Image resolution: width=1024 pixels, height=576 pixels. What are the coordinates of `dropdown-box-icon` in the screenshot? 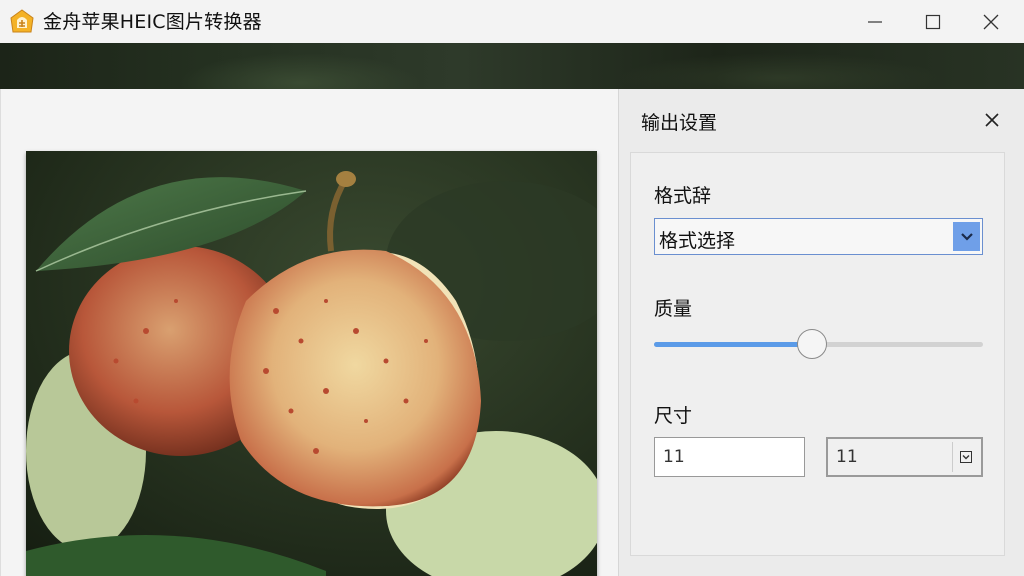 It's located at (966, 457).